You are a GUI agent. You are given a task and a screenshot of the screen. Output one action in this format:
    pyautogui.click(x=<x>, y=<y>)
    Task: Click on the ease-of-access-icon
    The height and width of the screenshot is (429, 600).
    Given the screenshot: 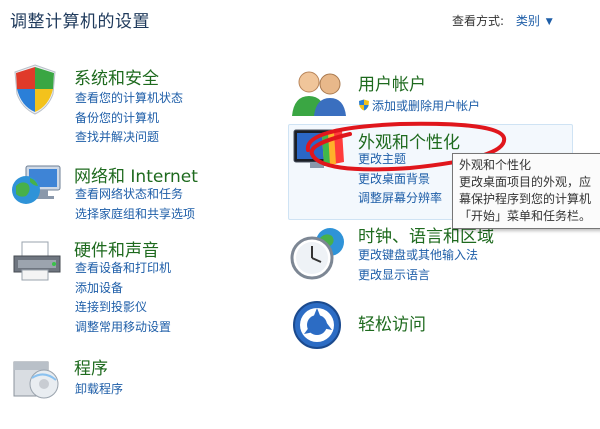 What is the action you would take?
    pyautogui.click(x=317, y=327)
    